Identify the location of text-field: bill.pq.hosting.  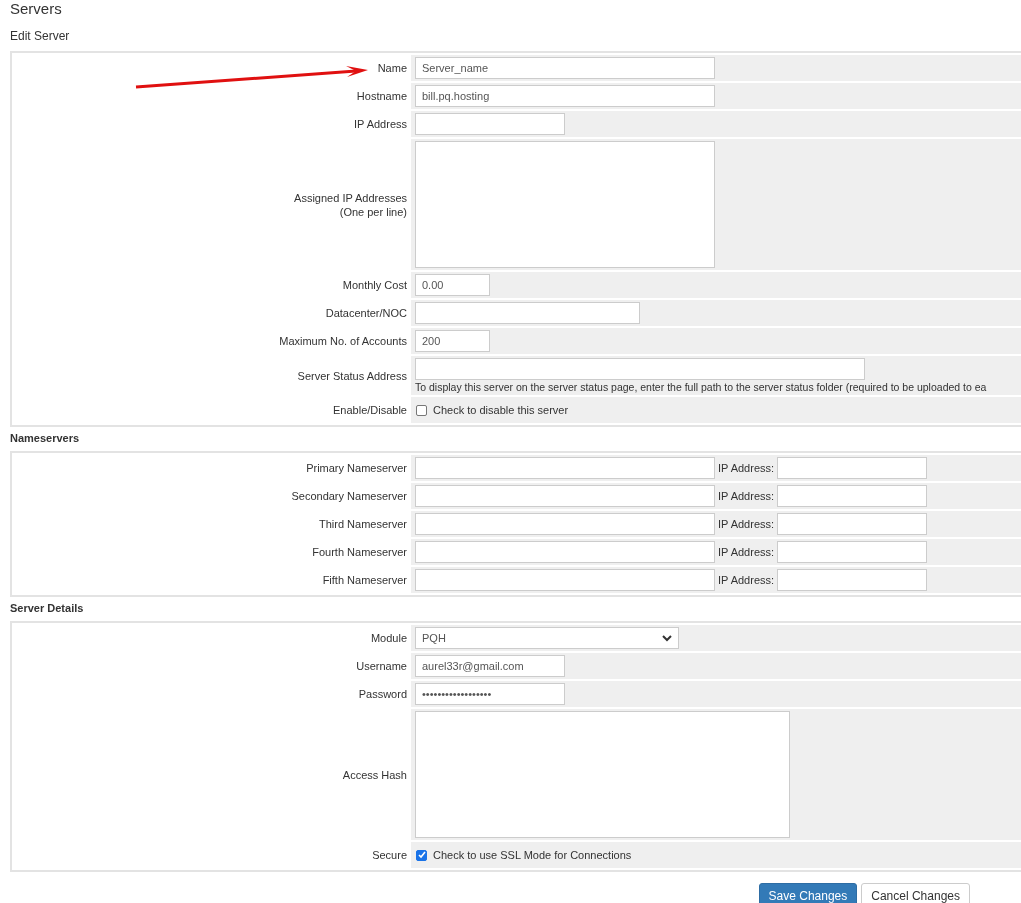
(565, 96).